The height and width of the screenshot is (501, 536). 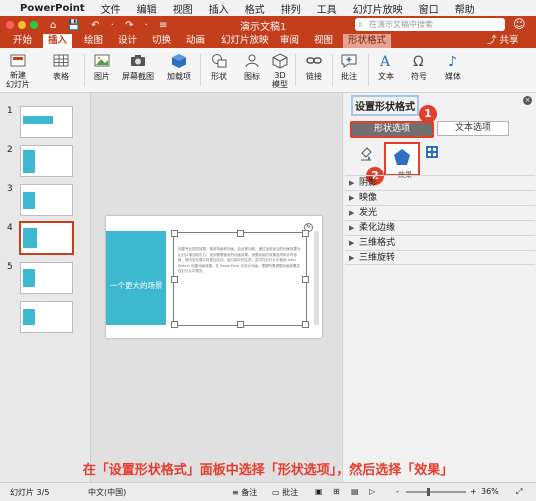 I want to click on fill-line-icon, so click(x=366, y=154).